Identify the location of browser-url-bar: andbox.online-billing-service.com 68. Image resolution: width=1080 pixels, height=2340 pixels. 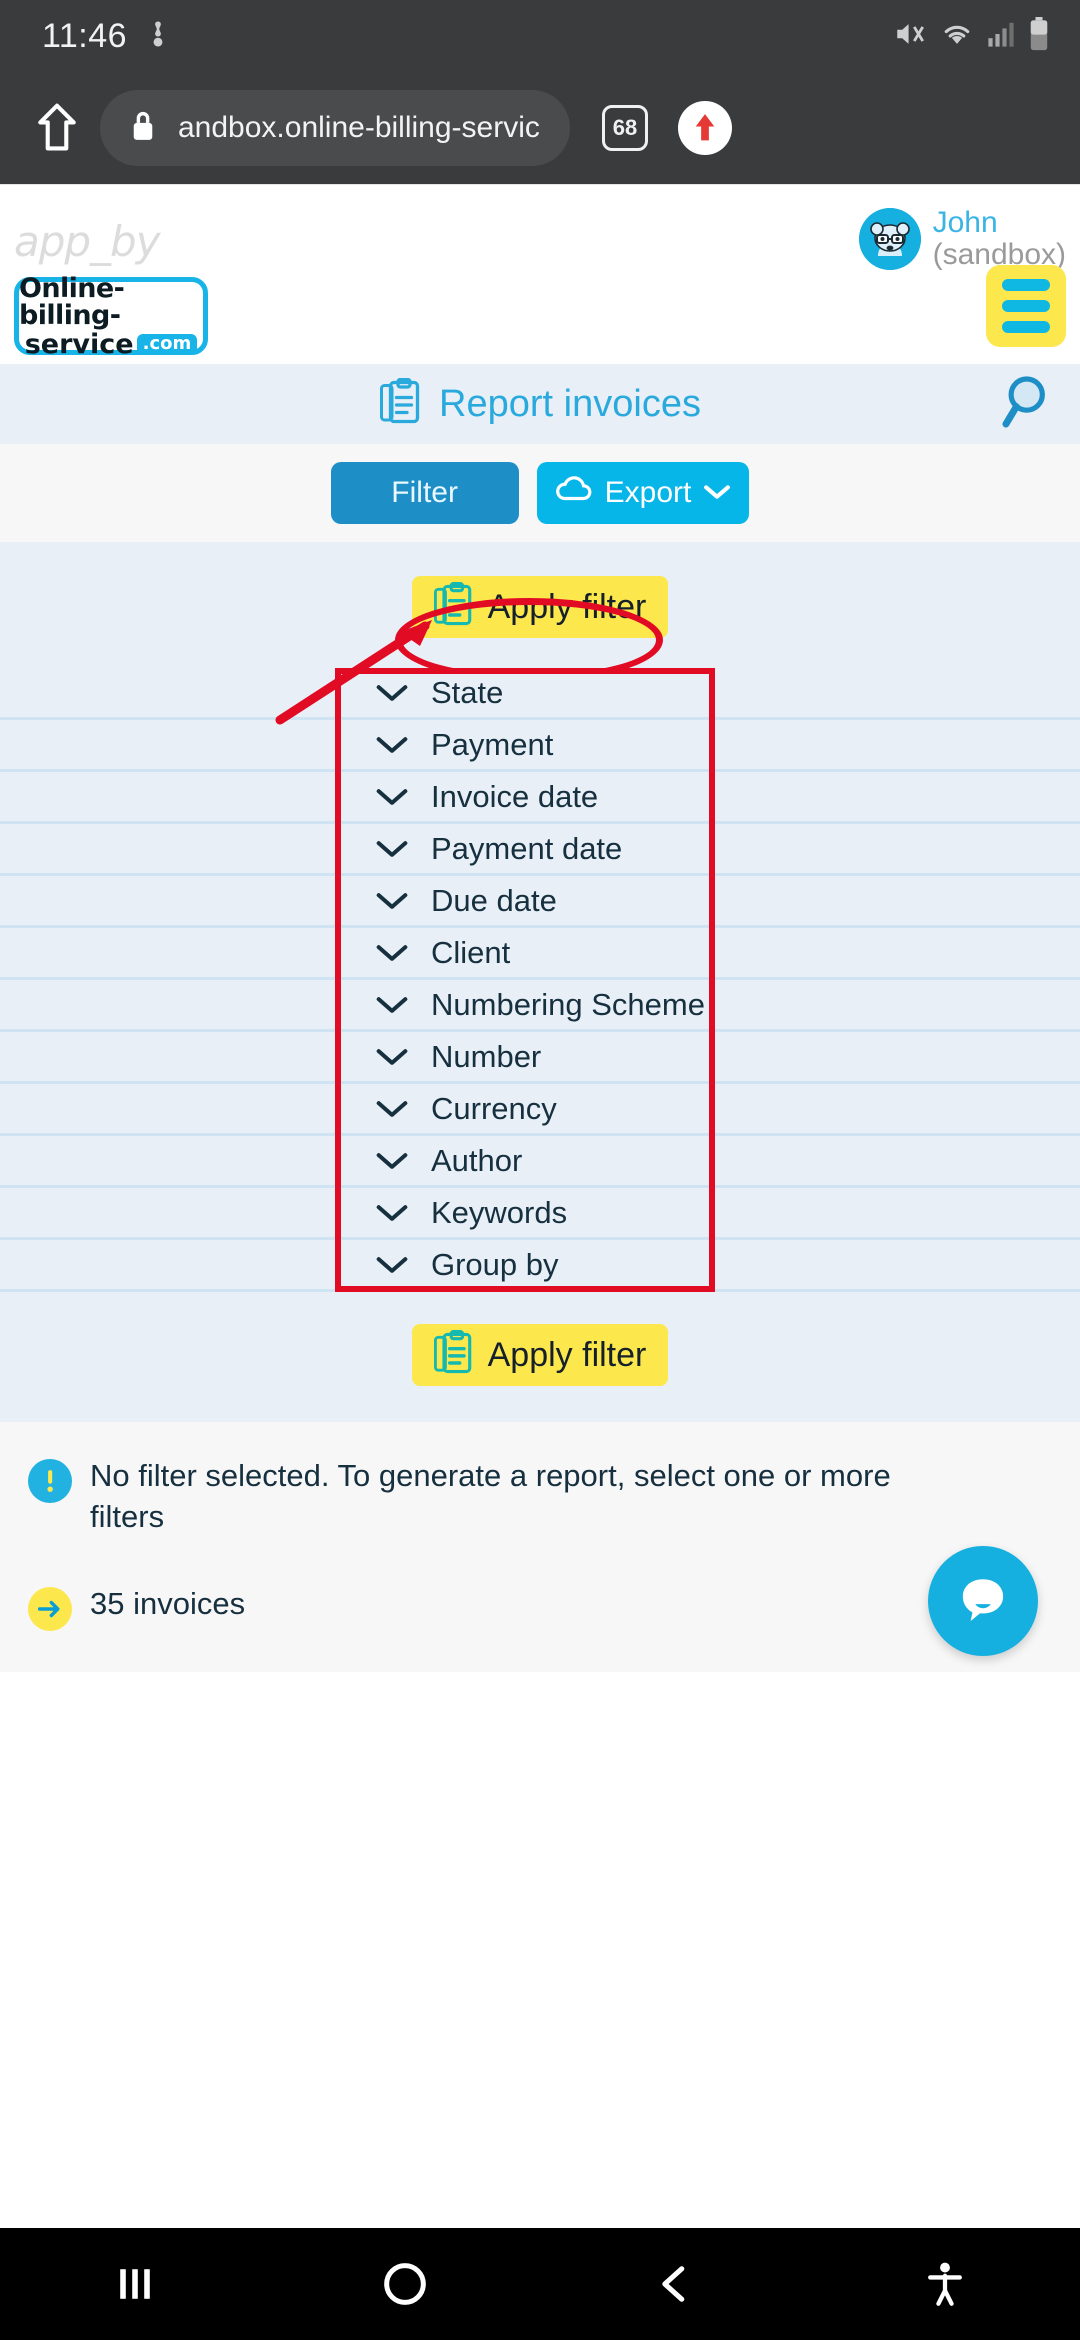
(540, 128).